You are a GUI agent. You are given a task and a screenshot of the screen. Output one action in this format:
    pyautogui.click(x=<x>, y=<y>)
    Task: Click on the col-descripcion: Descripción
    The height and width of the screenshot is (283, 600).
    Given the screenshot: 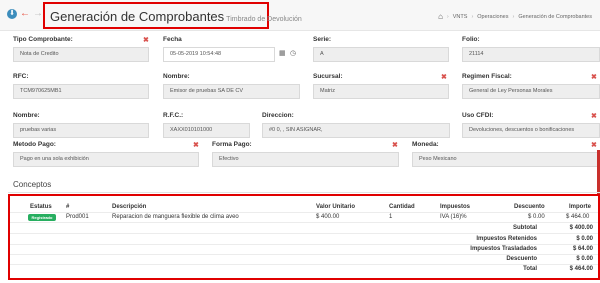 What is the action you would take?
    pyautogui.click(x=129, y=207)
    